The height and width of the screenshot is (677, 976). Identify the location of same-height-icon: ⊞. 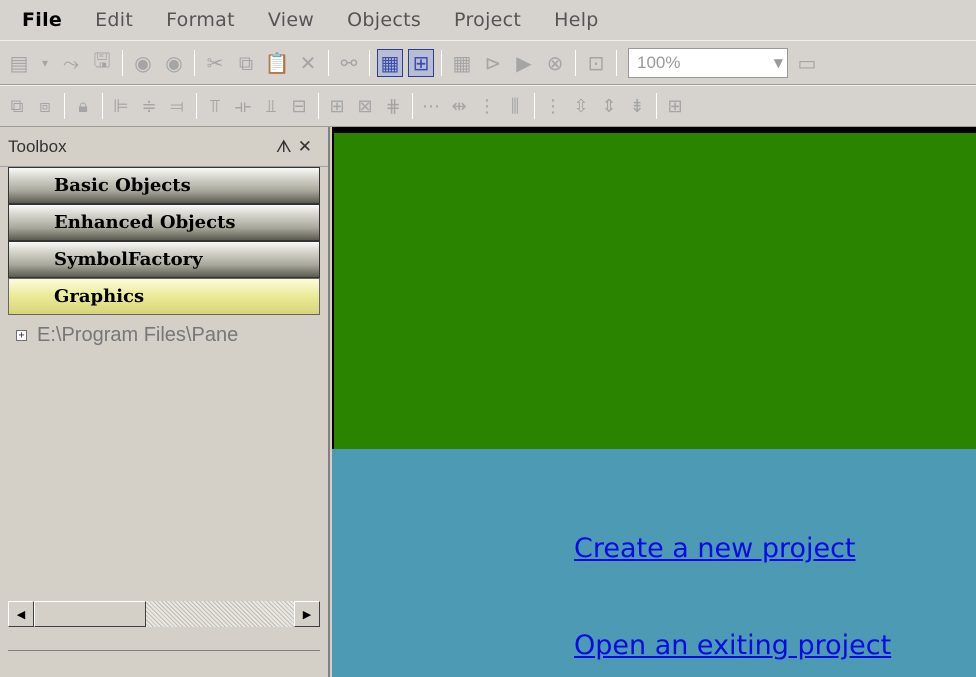
(337, 106).